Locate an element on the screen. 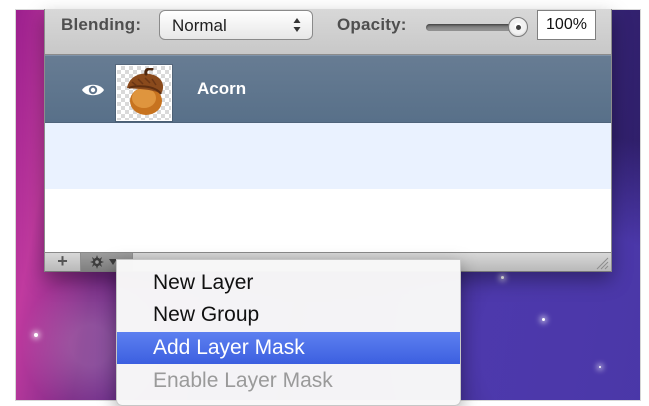 This screenshot has width=649, height=406. blending-label: Blending: is located at coordinates (101, 24).